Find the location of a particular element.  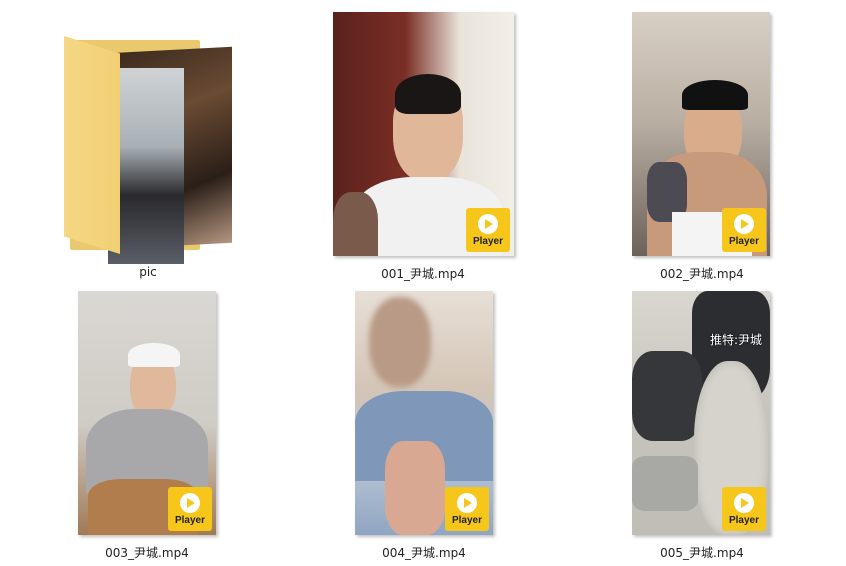

folder-icon is located at coordinates (149, 150).